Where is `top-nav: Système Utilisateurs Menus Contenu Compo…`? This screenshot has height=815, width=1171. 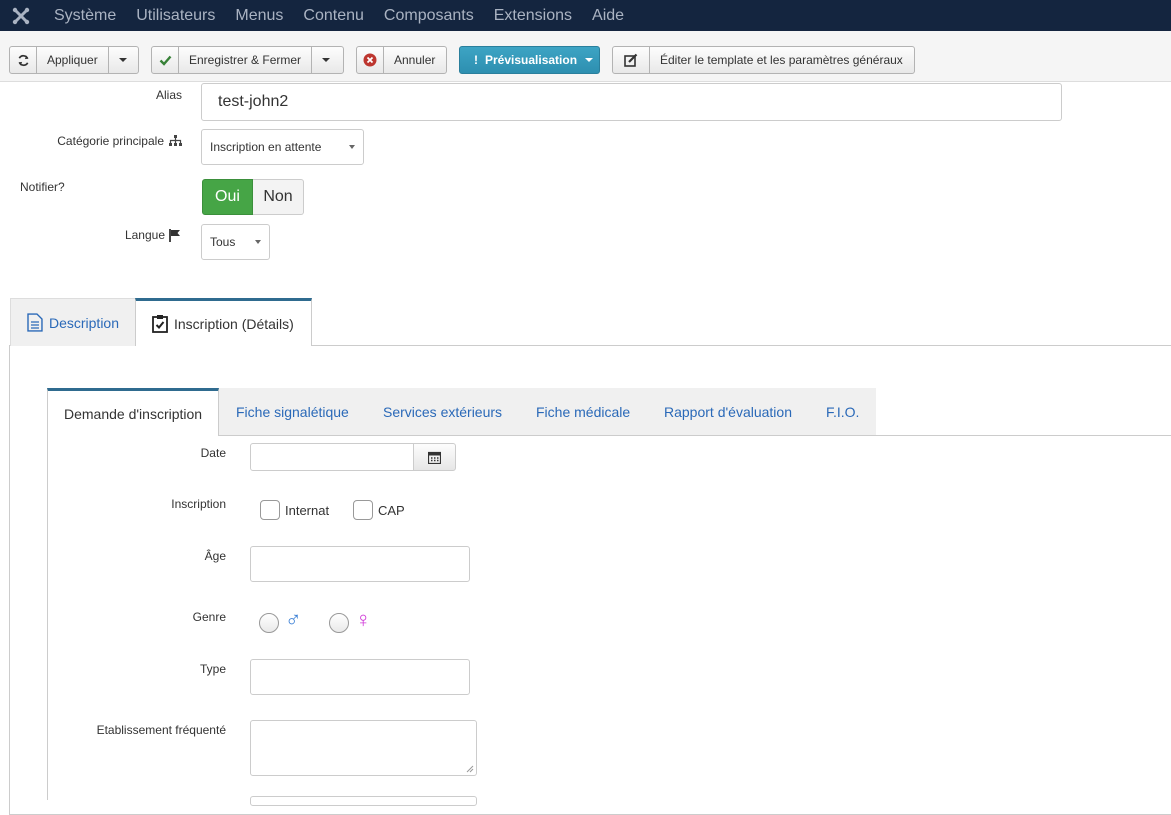 top-nav: Système Utilisateurs Menus Contenu Compo… is located at coordinates (585, 15).